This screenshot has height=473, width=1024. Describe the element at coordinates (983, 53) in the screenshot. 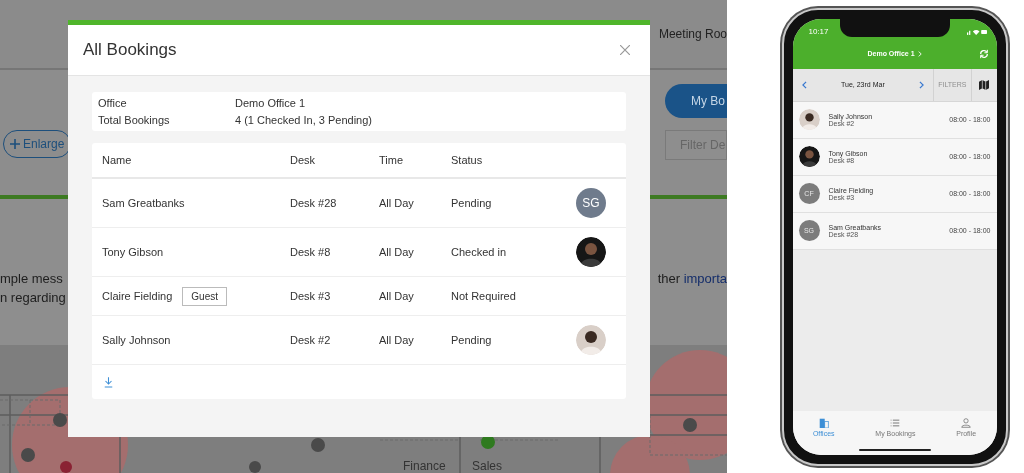

I see `refresh-icon` at that location.